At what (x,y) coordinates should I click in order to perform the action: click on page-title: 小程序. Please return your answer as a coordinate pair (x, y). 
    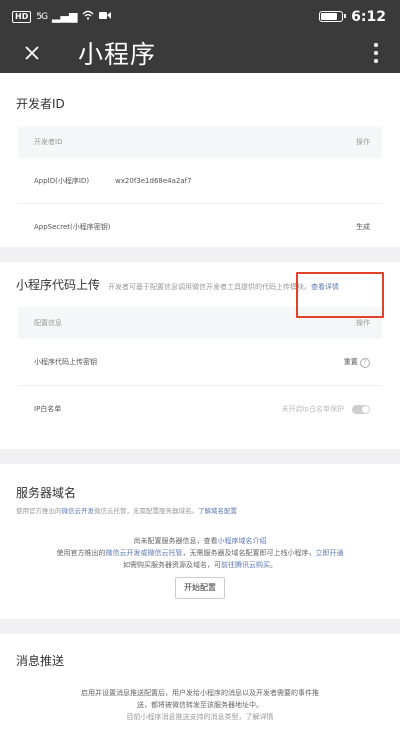
    Looking at the image, I should click on (117, 54).